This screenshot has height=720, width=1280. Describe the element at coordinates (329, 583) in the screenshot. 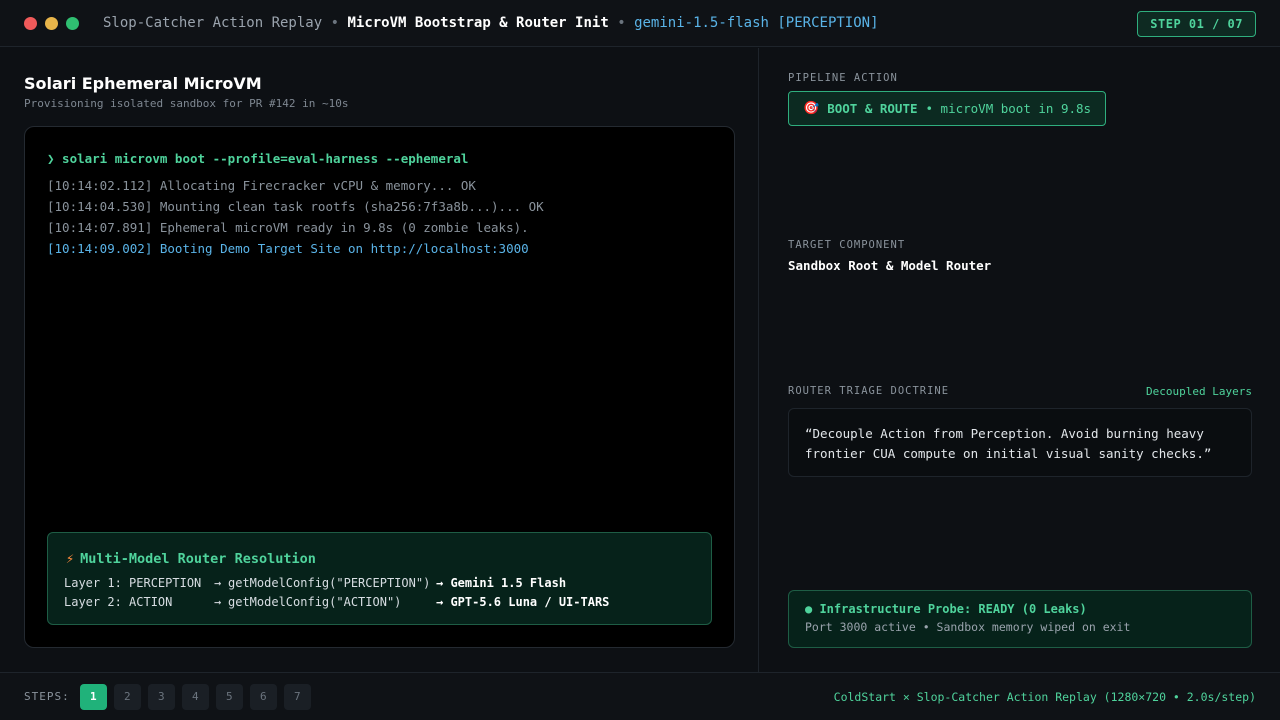

I see `router-call: getModelConfig("PERCEPTION")` at that location.